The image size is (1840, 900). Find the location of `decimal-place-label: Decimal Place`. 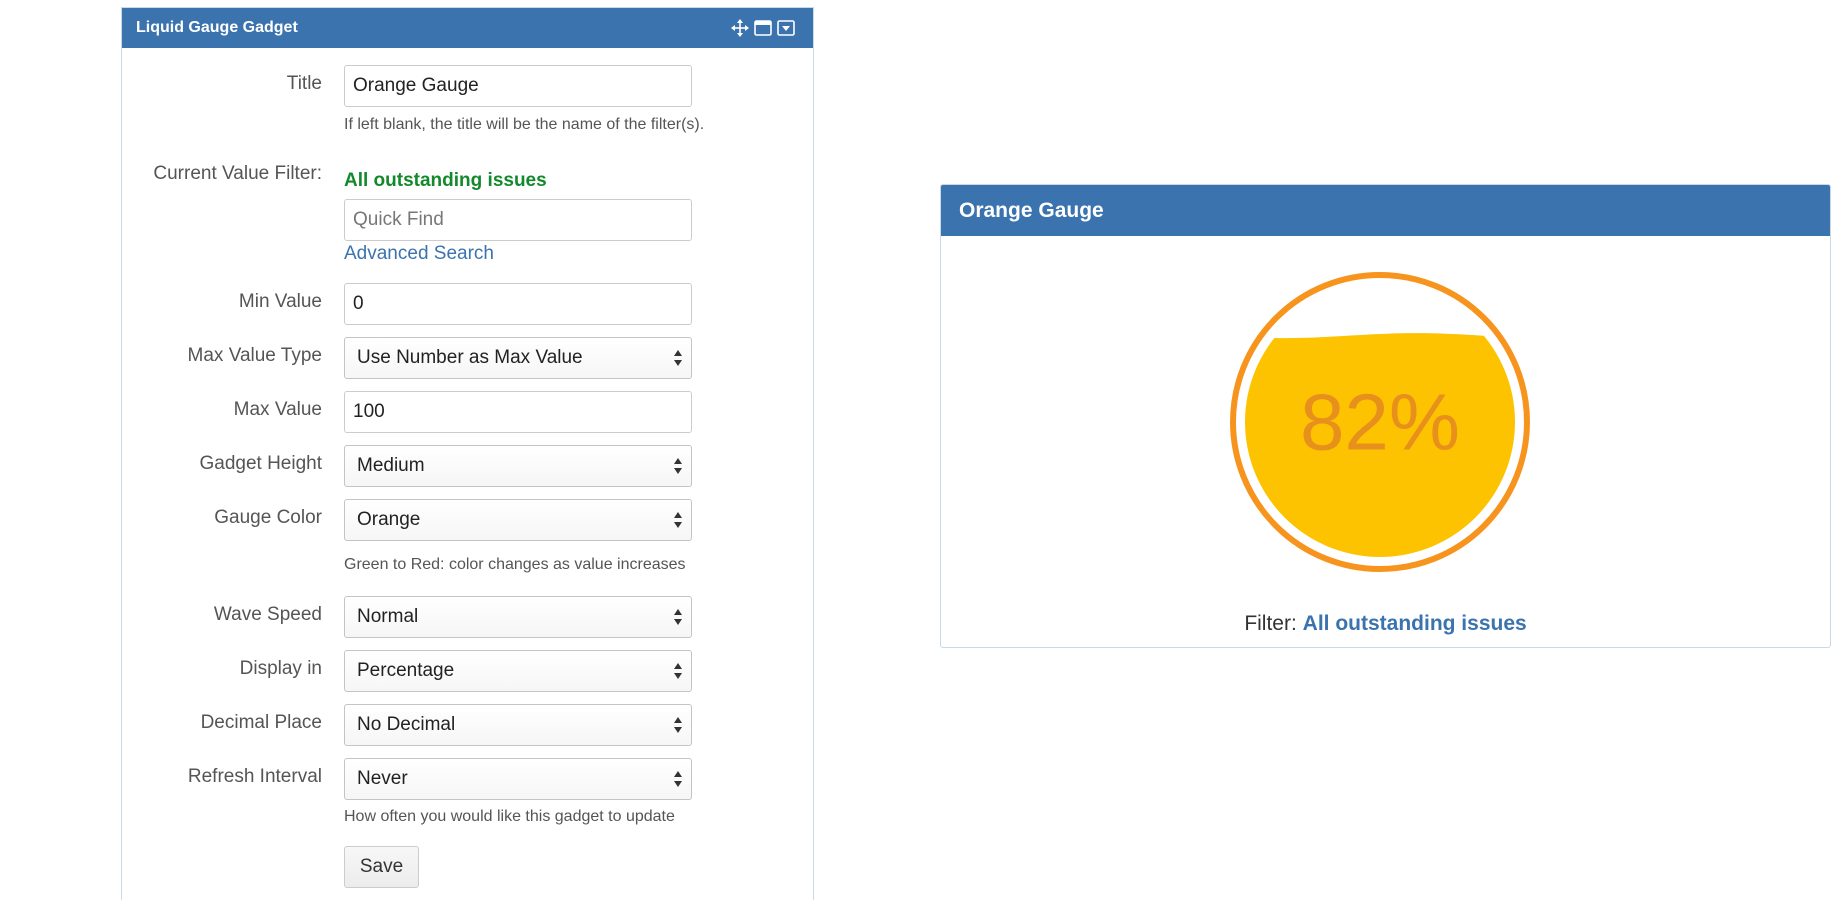

decimal-place-label: Decimal Place is located at coordinates (261, 722).